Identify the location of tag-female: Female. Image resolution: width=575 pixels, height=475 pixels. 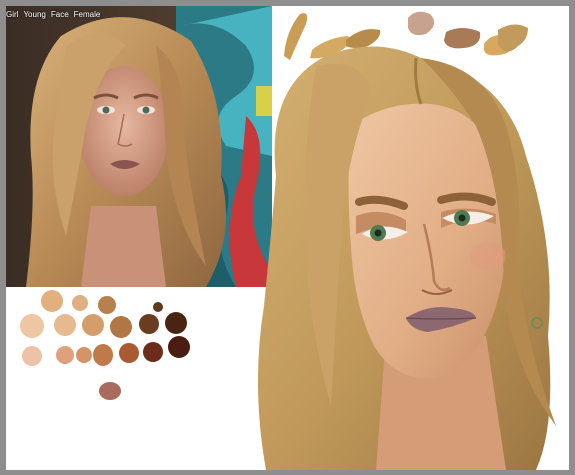
(87, 14).